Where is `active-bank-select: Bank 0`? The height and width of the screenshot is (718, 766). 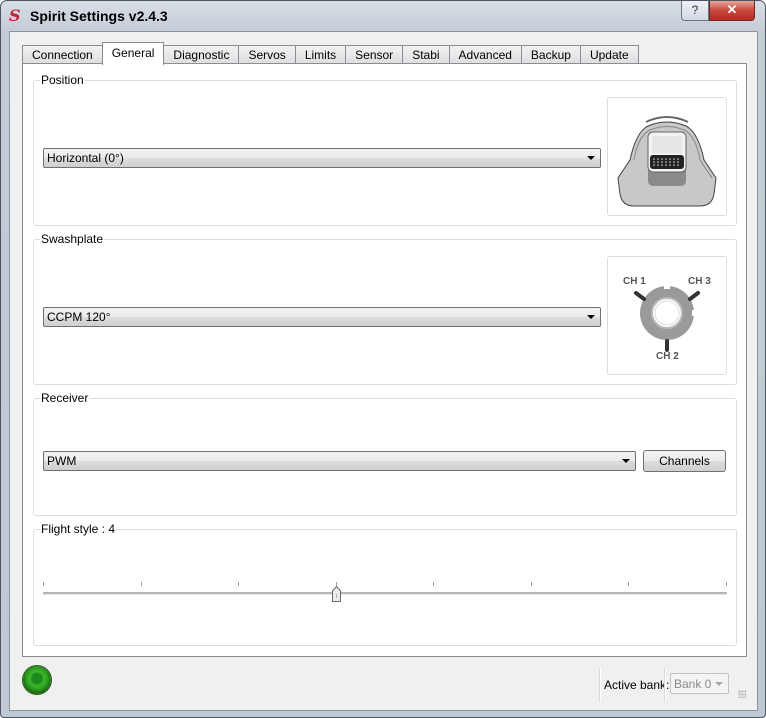 active-bank-select: Bank 0 is located at coordinates (699, 683).